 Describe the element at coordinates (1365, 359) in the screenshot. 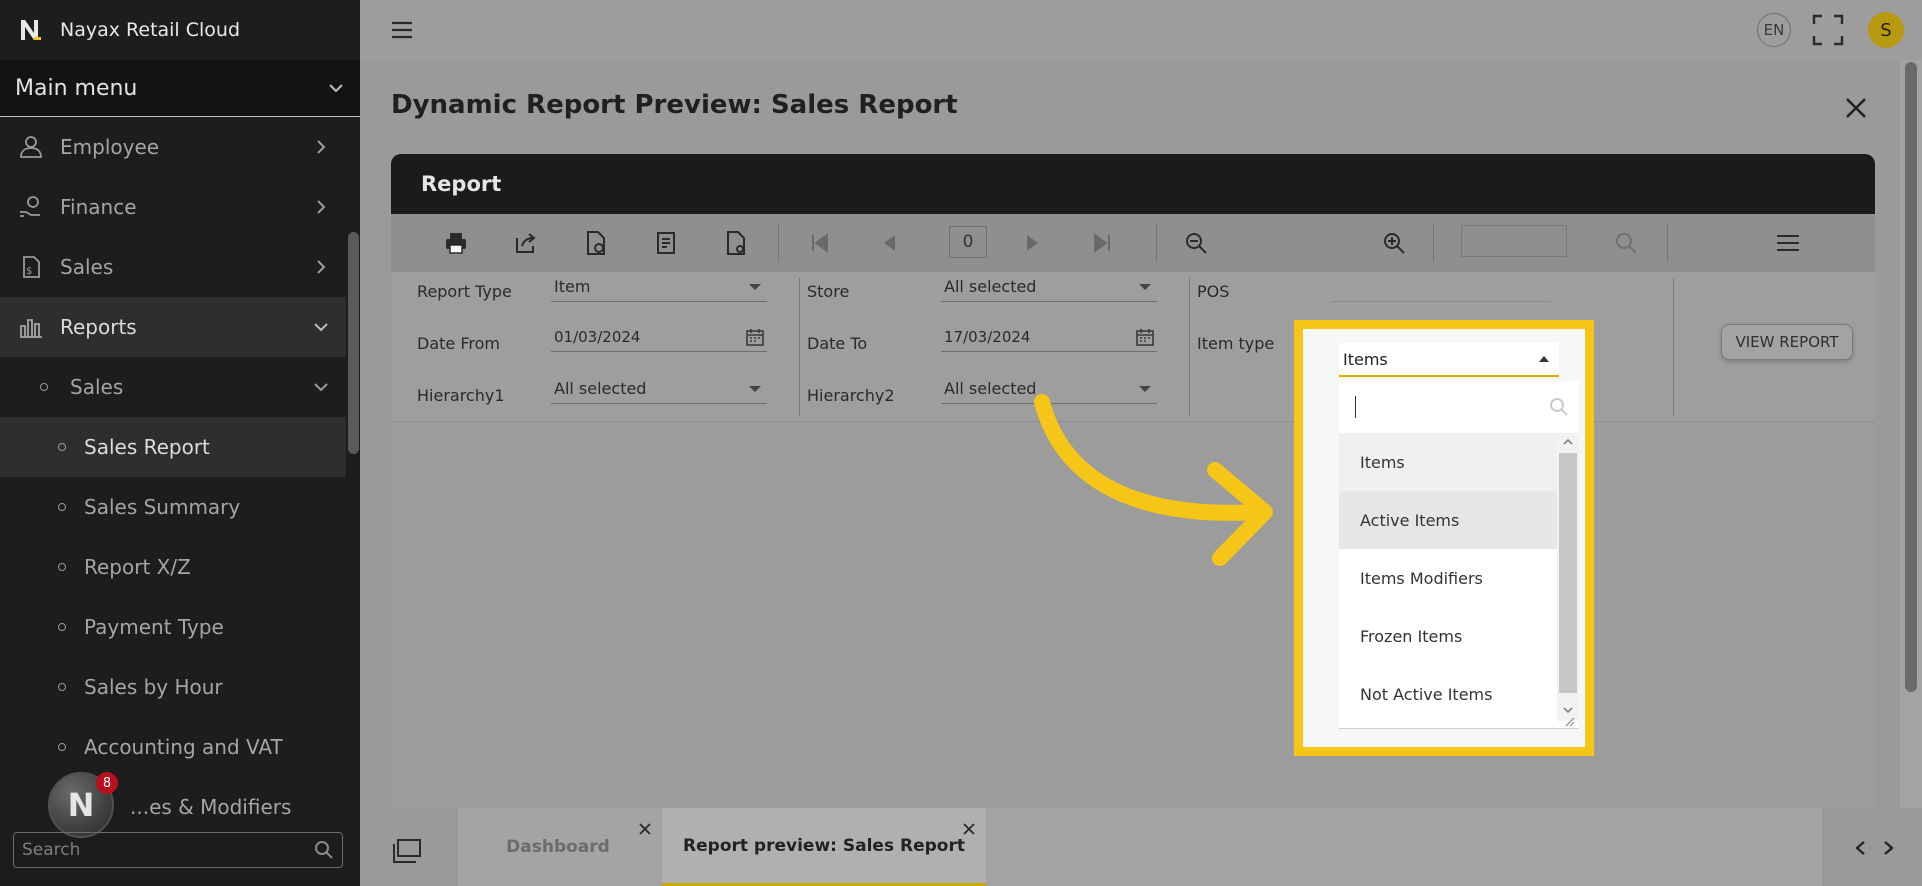

I see `item-type-value: Items` at that location.